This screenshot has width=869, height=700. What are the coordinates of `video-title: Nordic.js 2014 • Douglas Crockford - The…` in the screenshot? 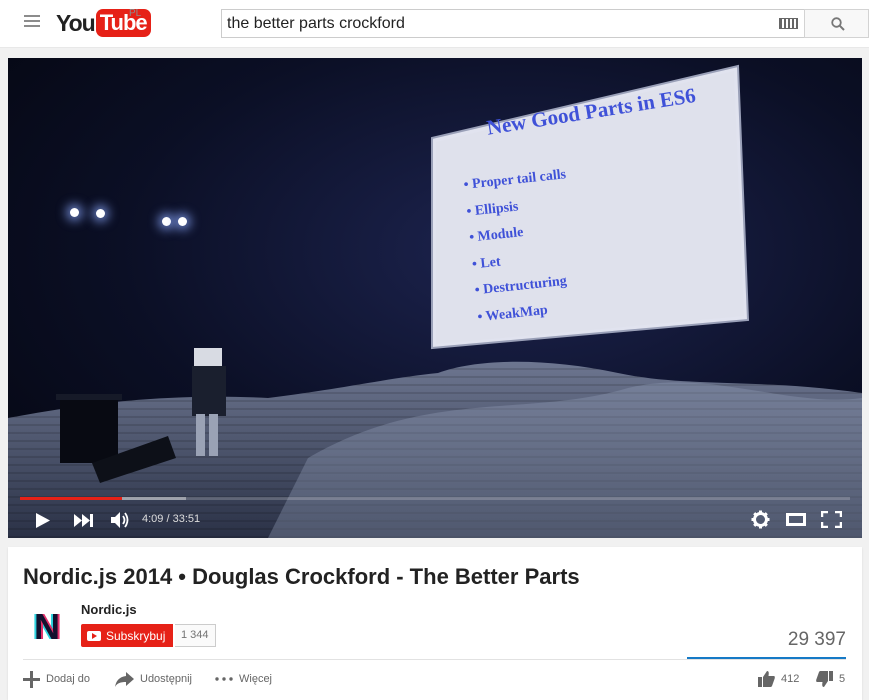 It's located at (301, 576).